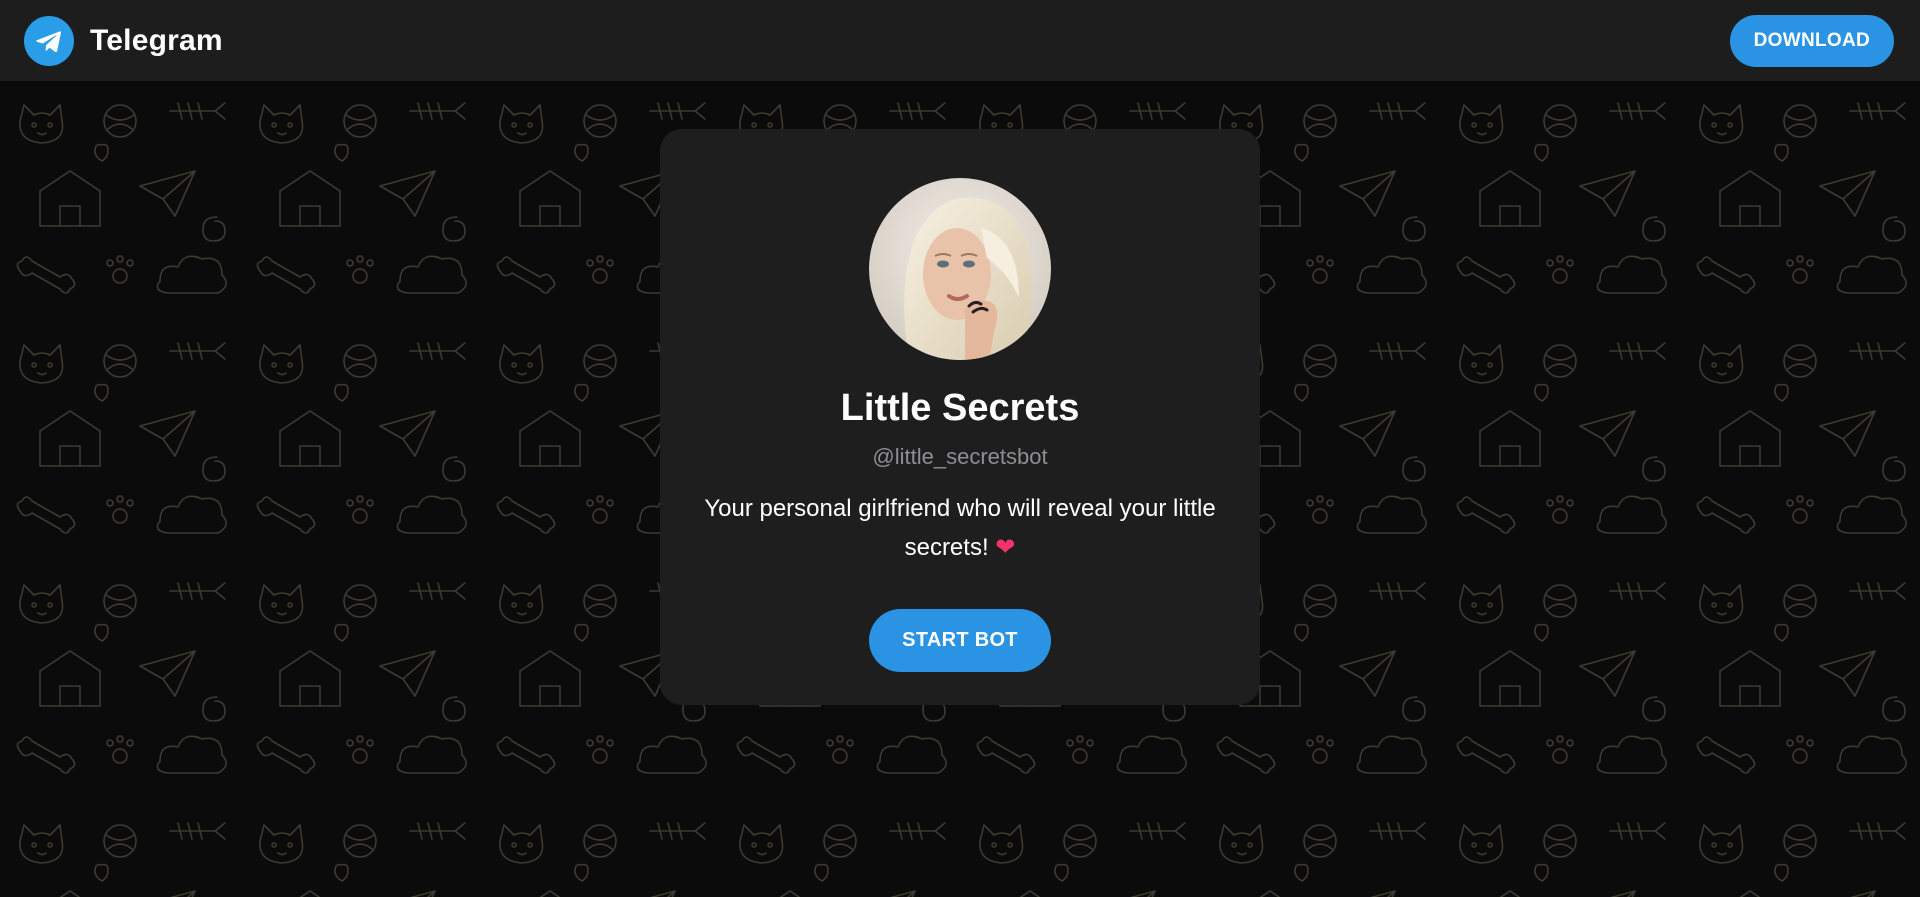 Image resolution: width=1920 pixels, height=897 pixels. Describe the element at coordinates (960, 640) in the screenshot. I see `start-bot-button: START BOT` at that location.